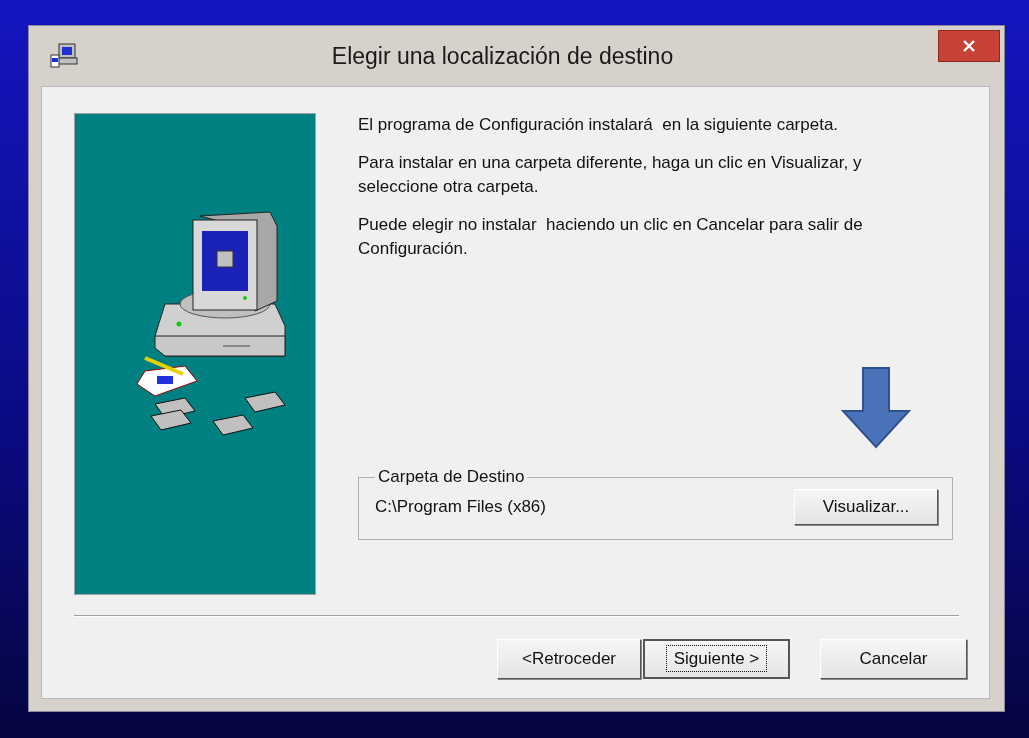 The height and width of the screenshot is (738, 1029). Describe the element at coordinates (599, 125) in the screenshot. I see `instruction-text: El programa de Configuración instalará en la siguiente carpeta.` at that location.